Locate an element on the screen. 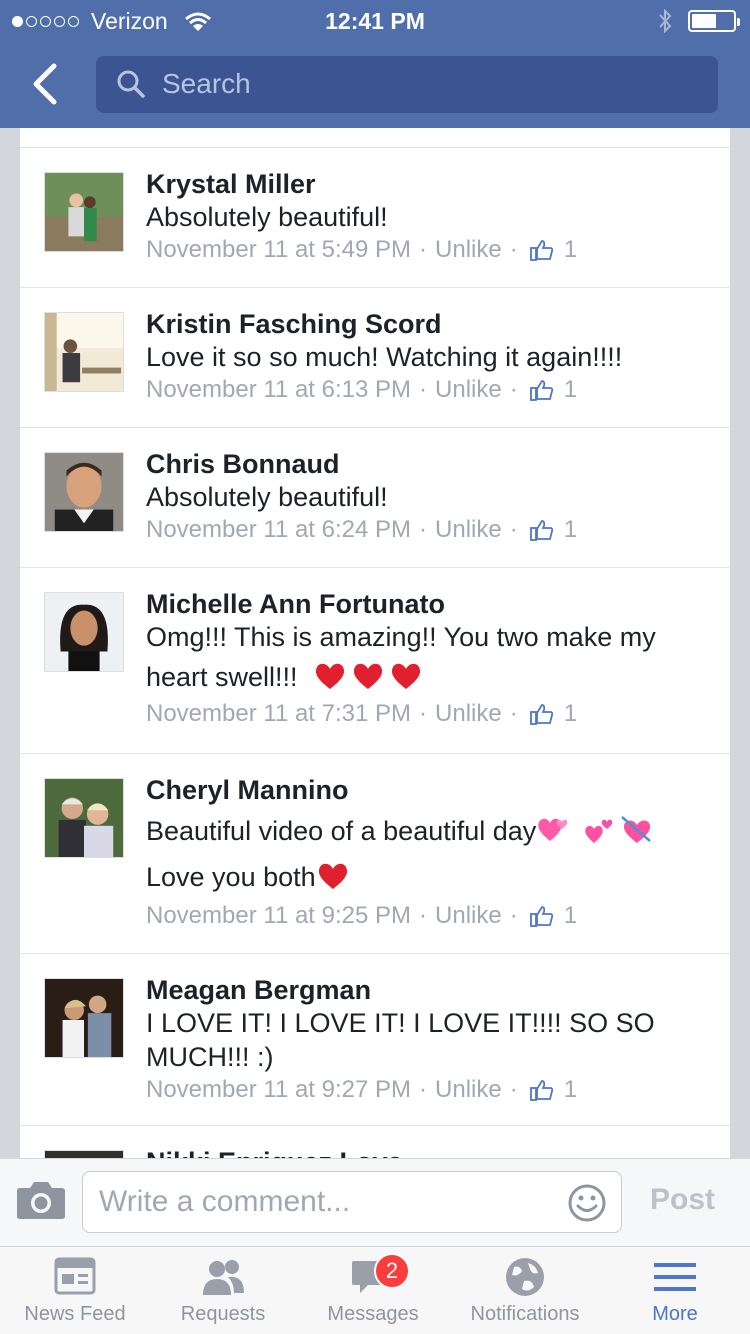 This screenshot has width=750, height=1334. comment-input is located at coordinates (319, 1202).